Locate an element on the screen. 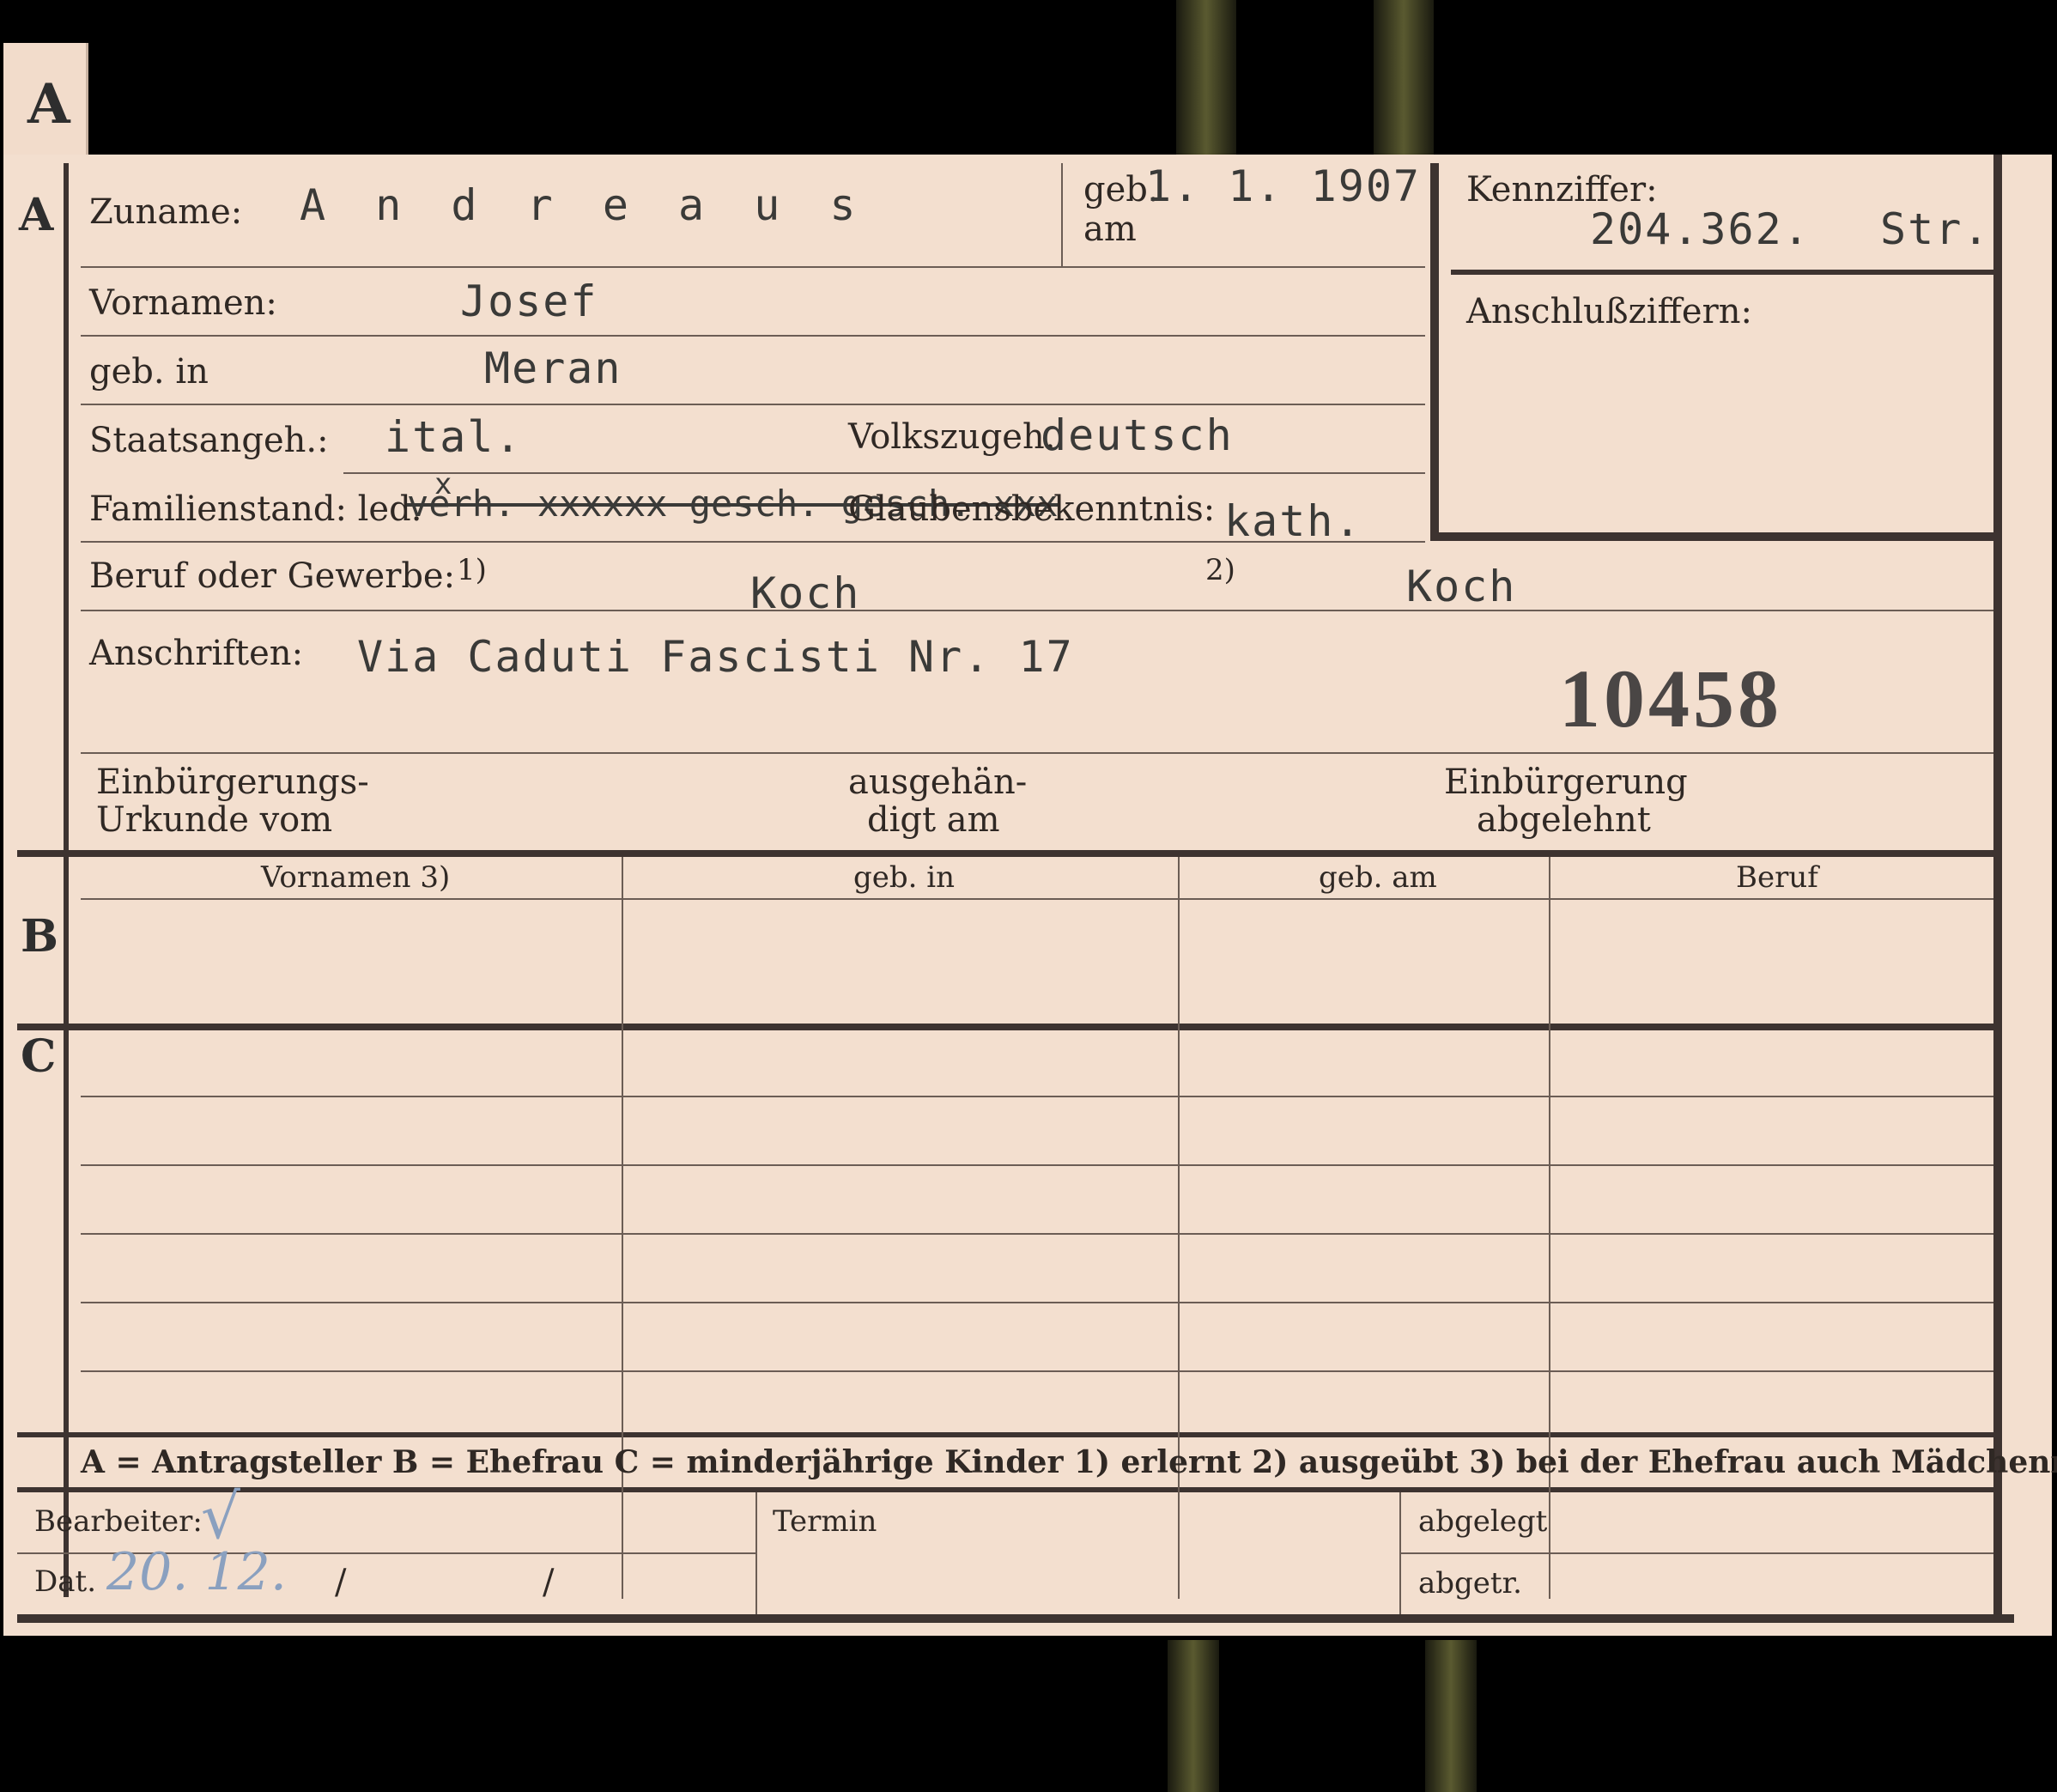 This screenshot has height=1792, width=2057. first-names-value: Josef is located at coordinates (529, 301).